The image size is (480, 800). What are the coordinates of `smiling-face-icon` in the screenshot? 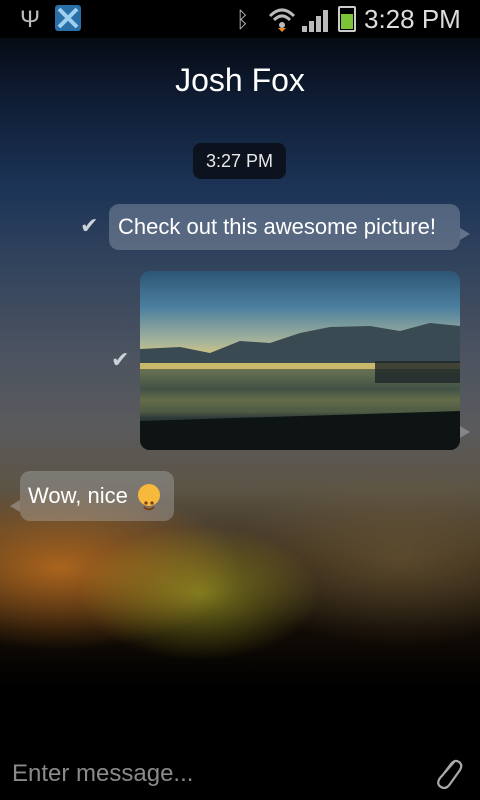 It's located at (148, 497).